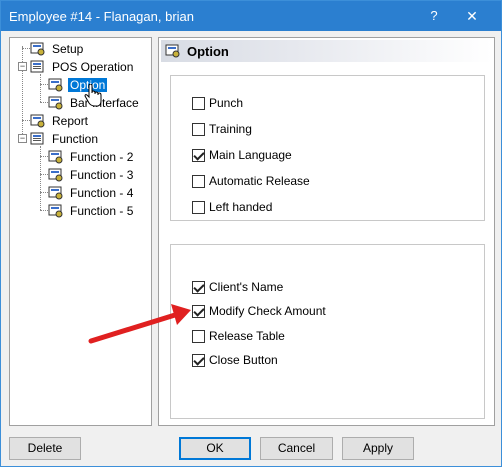  I want to click on collapse-pos-operation-icon: −, so click(22, 66).